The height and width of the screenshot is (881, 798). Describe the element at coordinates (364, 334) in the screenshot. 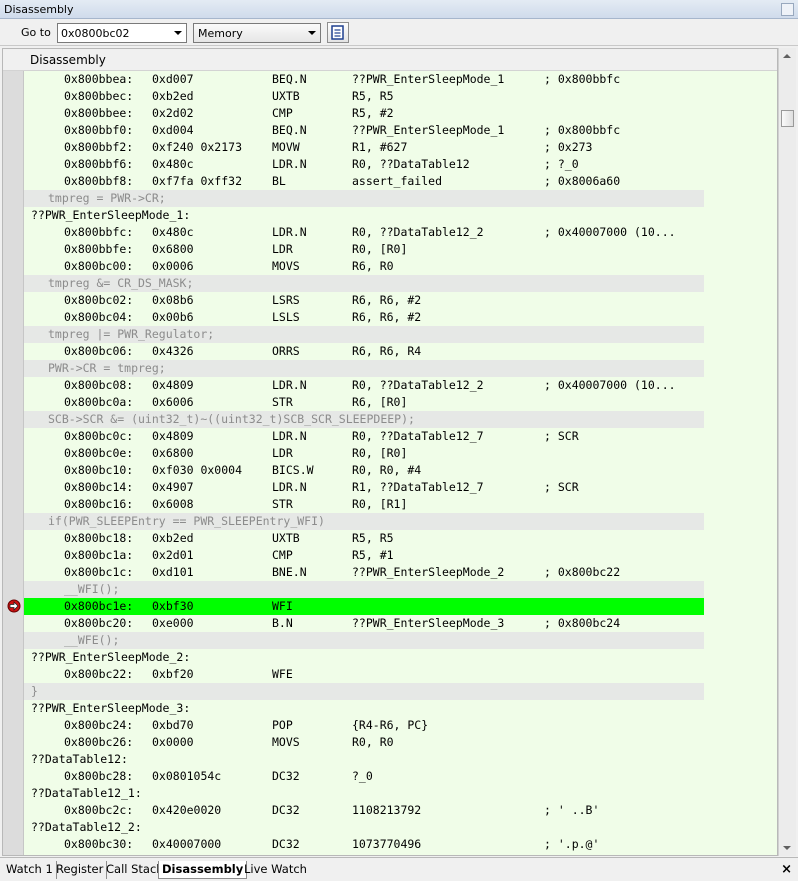

I see `source-line-row: tmpreg |= PWR_Regulator;` at that location.